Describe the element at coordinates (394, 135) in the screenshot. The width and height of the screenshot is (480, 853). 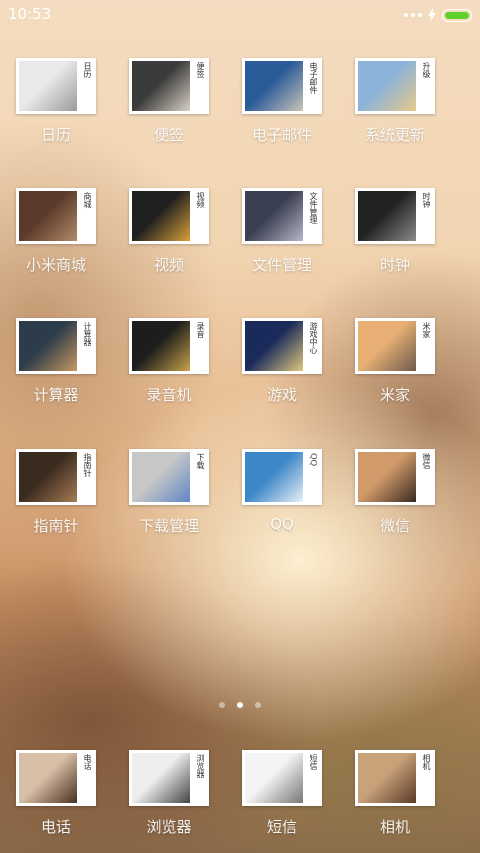
I see `app-label: 系统更新` at that location.